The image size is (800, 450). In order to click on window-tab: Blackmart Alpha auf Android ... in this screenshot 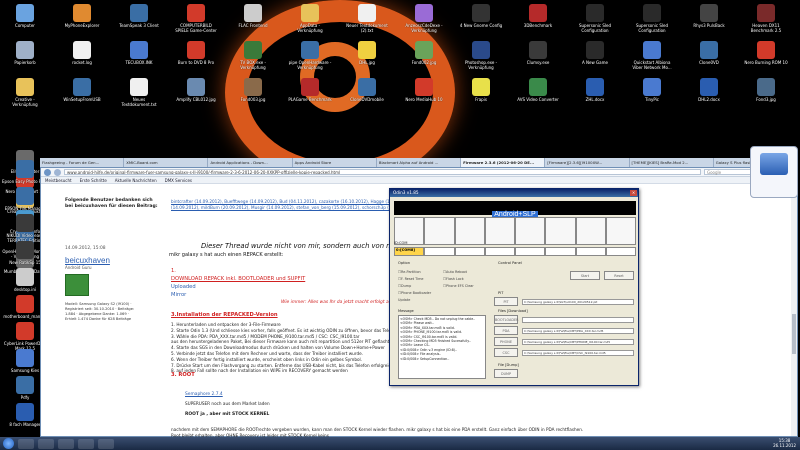, I will do `click(419, 162)`.